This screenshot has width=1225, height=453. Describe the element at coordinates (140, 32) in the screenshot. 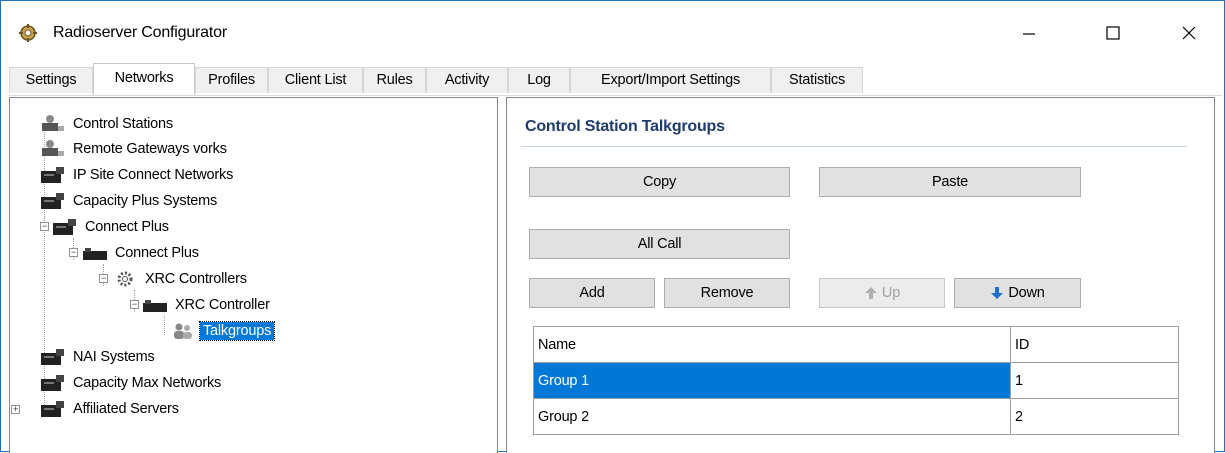

I see `window-title: Radioserver Configurator` at that location.